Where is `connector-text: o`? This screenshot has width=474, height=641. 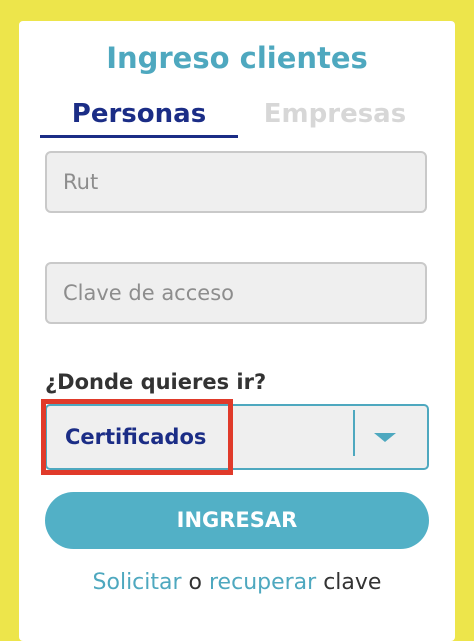 connector-text: o is located at coordinates (195, 582).